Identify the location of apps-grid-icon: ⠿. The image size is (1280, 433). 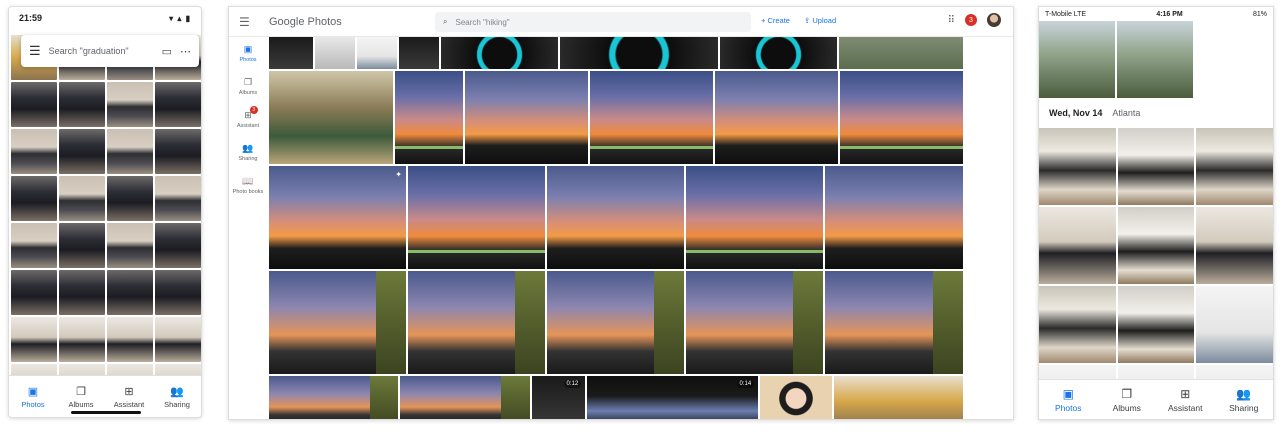
(951, 20).